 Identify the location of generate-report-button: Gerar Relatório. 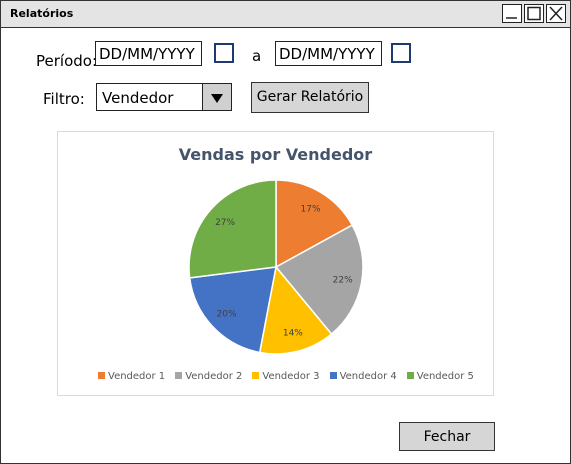
(310, 97).